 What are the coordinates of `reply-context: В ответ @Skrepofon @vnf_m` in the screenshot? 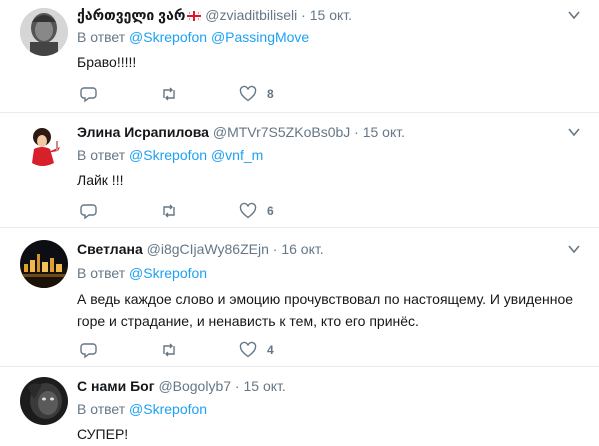 It's located at (170, 155).